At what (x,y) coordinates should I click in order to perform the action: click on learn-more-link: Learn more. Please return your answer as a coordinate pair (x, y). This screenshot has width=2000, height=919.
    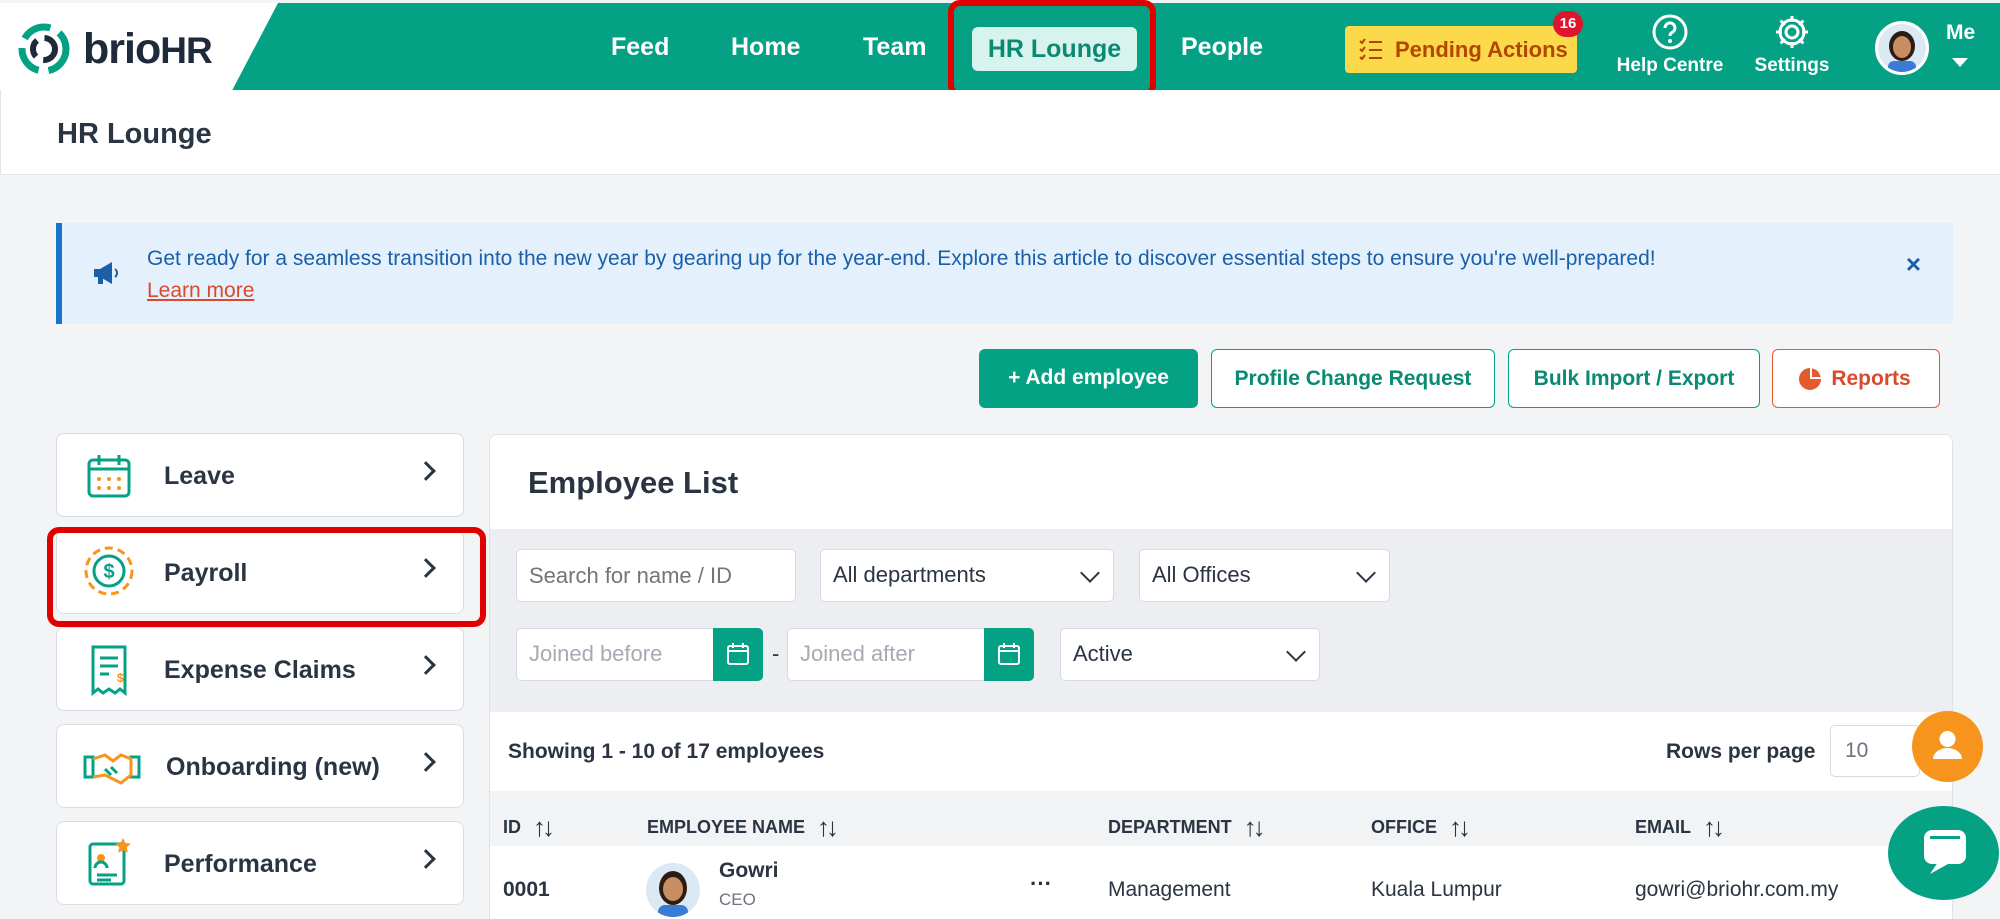
    Looking at the image, I should click on (1017, 291).